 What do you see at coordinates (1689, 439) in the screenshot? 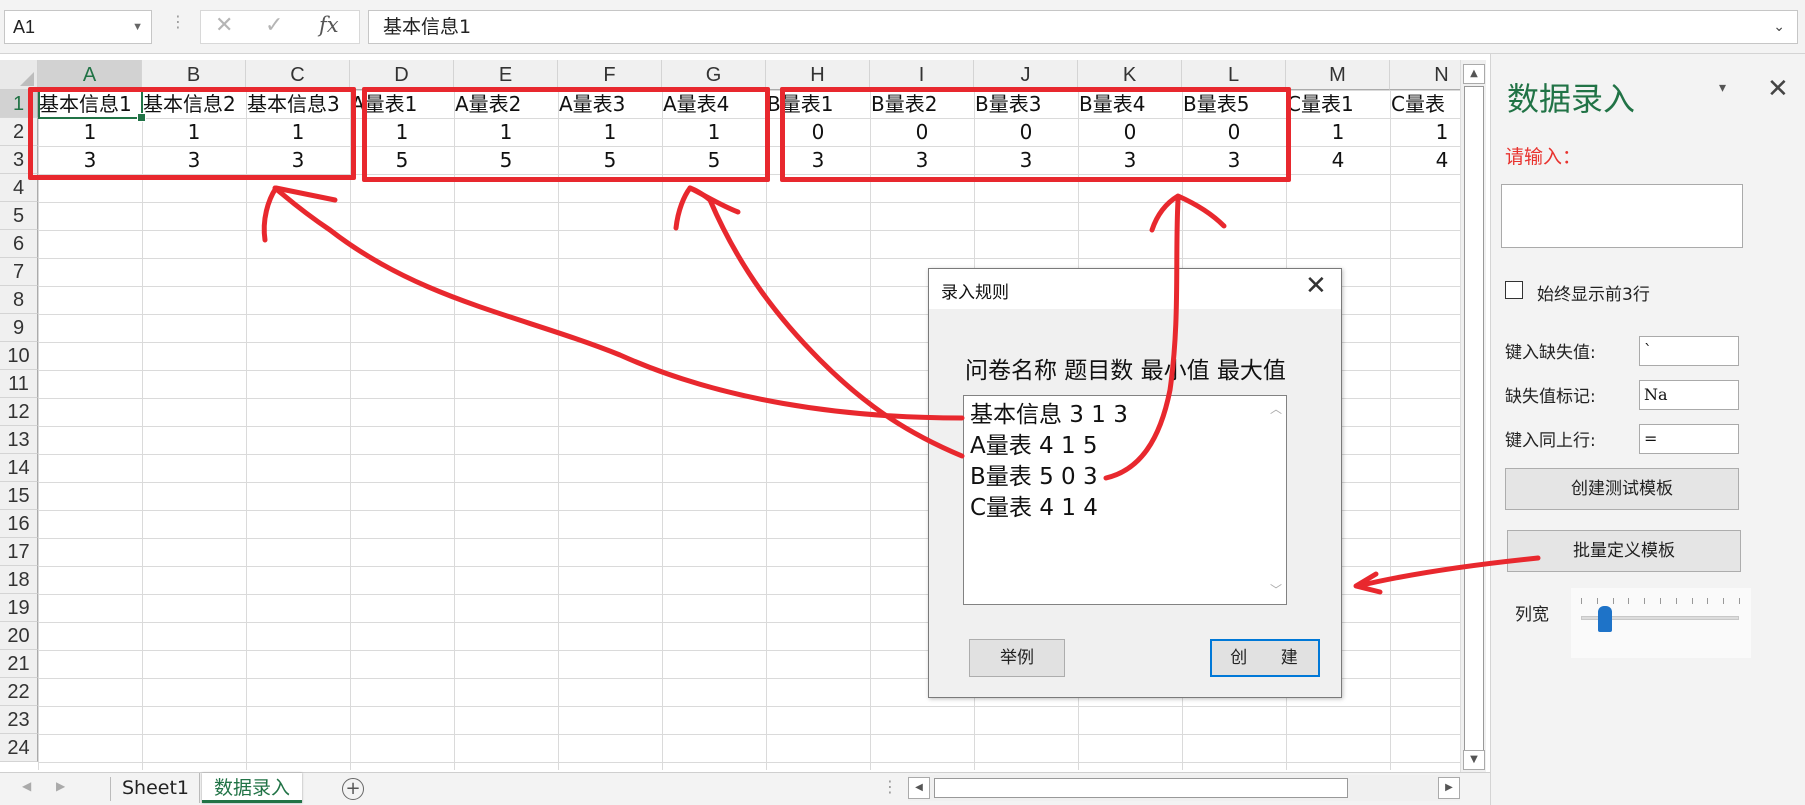
I see `same-as-above-field: =` at bounding box center [1689, 439].